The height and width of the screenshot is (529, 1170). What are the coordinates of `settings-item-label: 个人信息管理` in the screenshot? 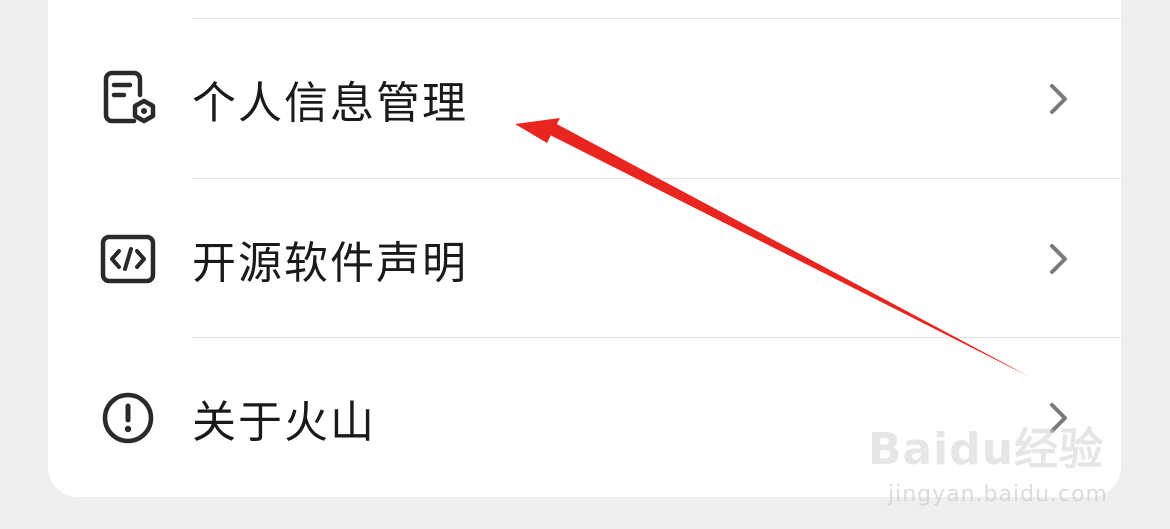 It's located at (330, 103).